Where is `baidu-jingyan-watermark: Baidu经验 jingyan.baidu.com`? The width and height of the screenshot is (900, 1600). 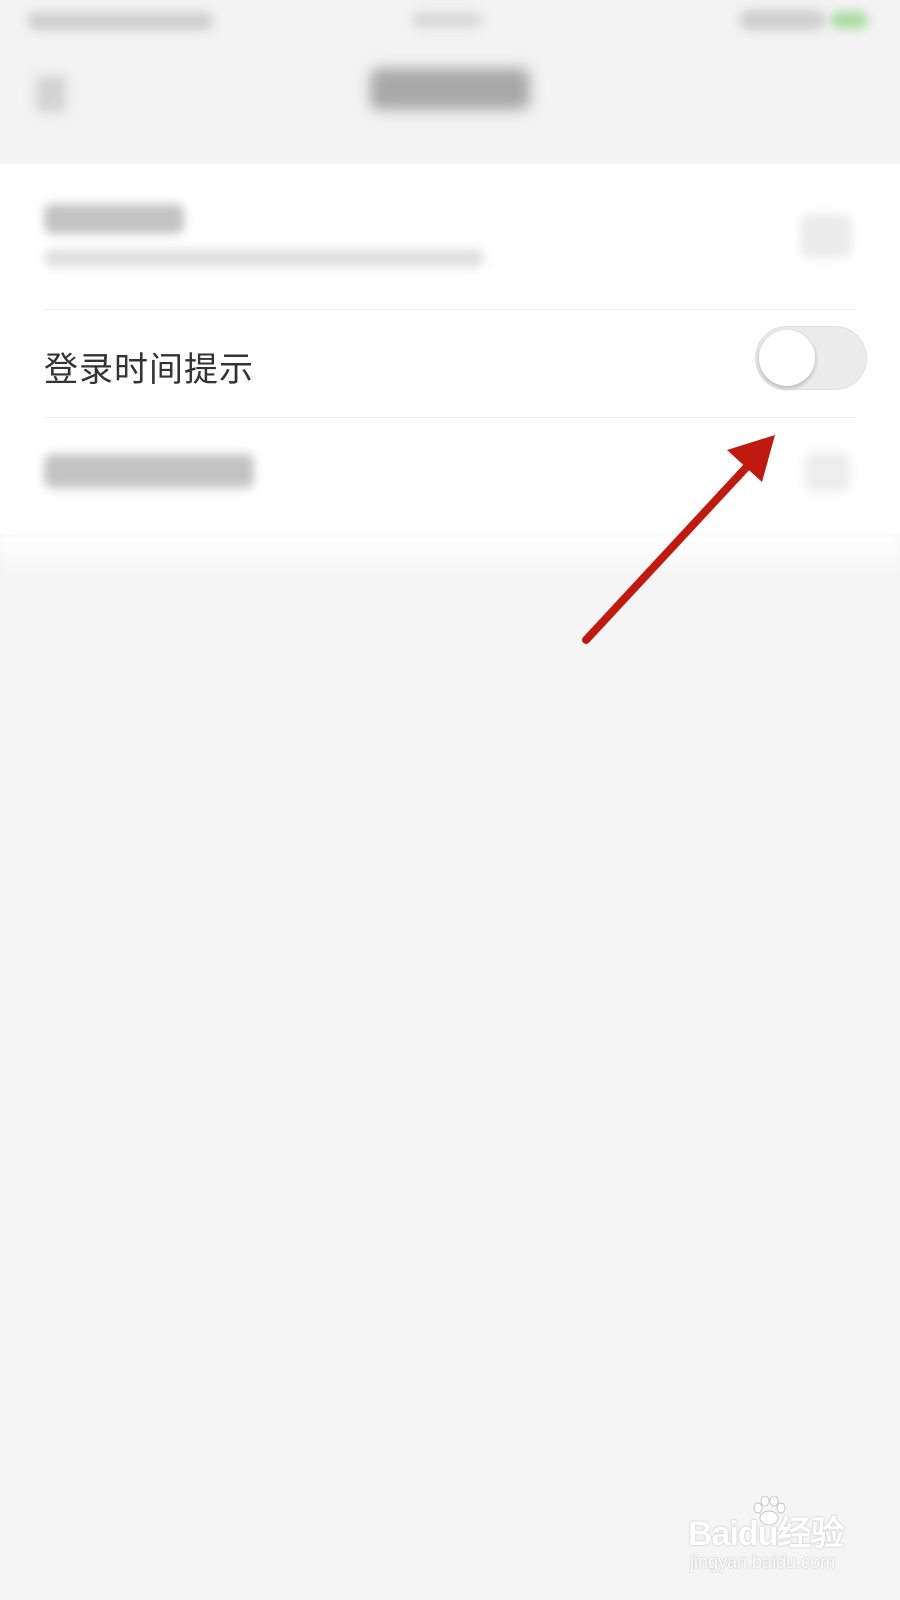 baidu-jingyan-watermark: Baidu经验 jingyan.baidu.com is located at coordinates (778, 1538).